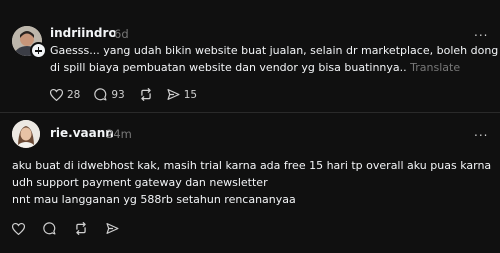 Image resolution: width=500 pixels, height=253 pixels. What do you see at coordinates (109, 94) in the screenshot?
I see `reply-button: 93` at bounding box center [109, 94].